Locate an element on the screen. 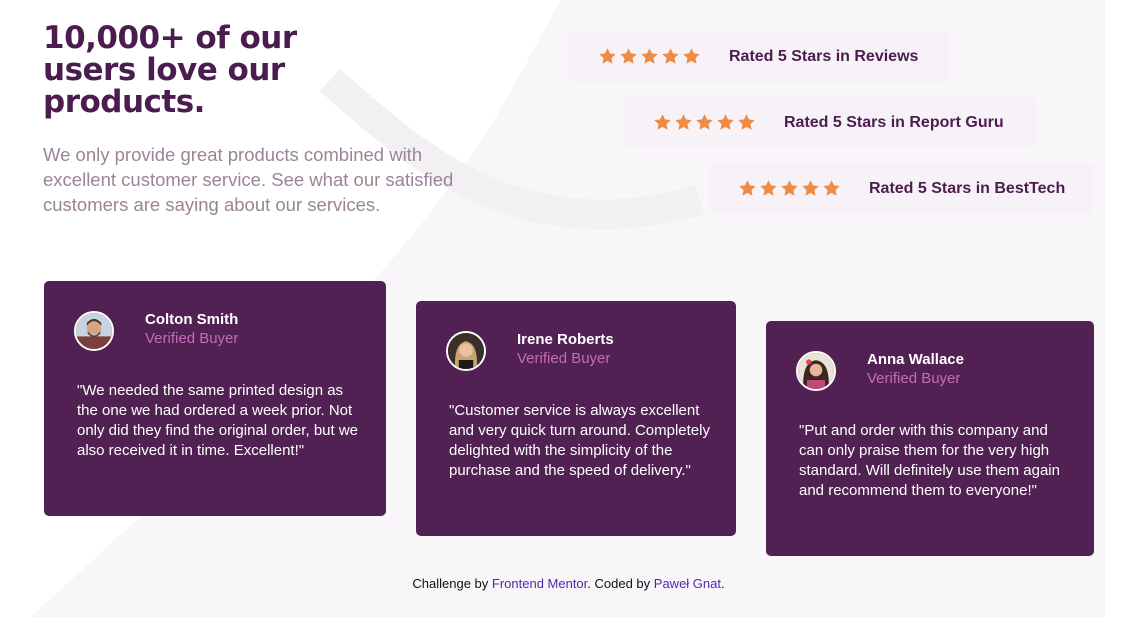  rating-reviews: Rated 5 Stars in Reviews is located at coordinates (759, 56).